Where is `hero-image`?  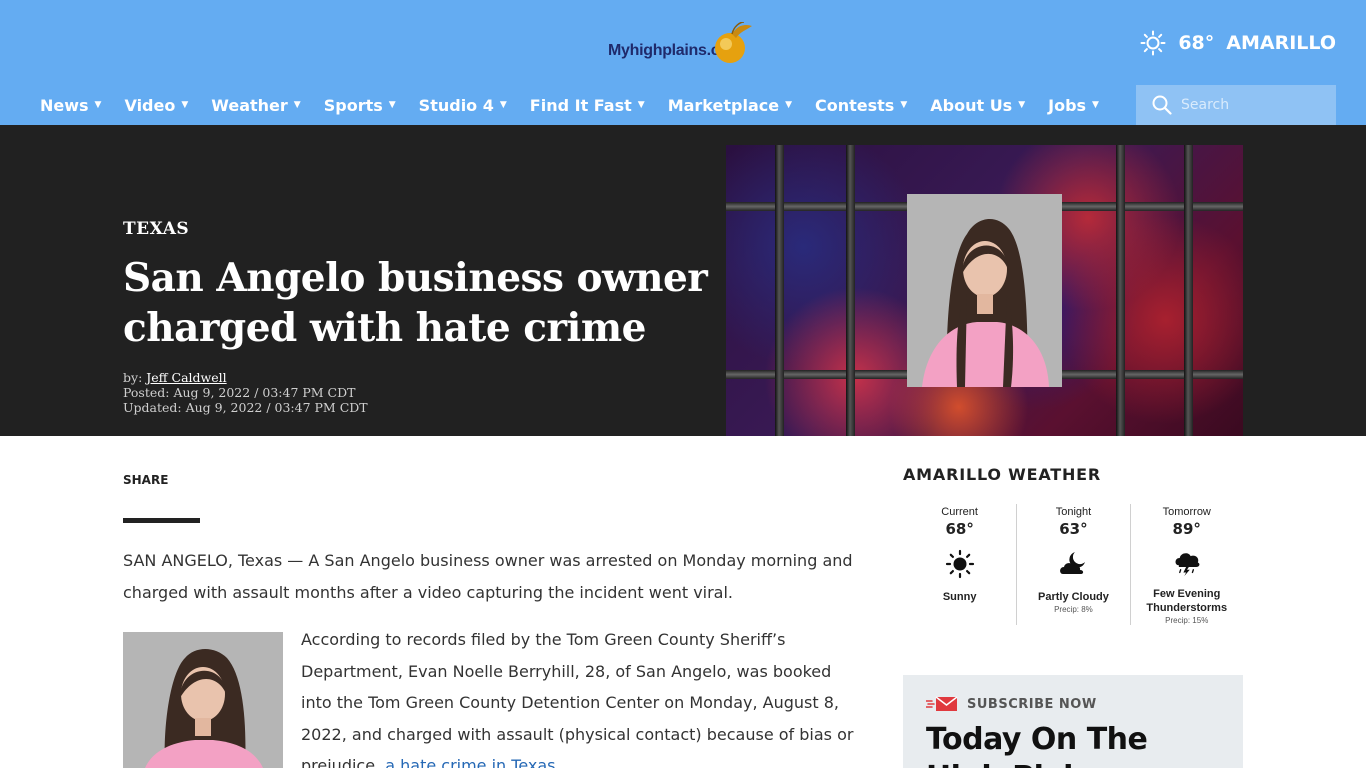
hero-image is located at coordinates (984, 290).